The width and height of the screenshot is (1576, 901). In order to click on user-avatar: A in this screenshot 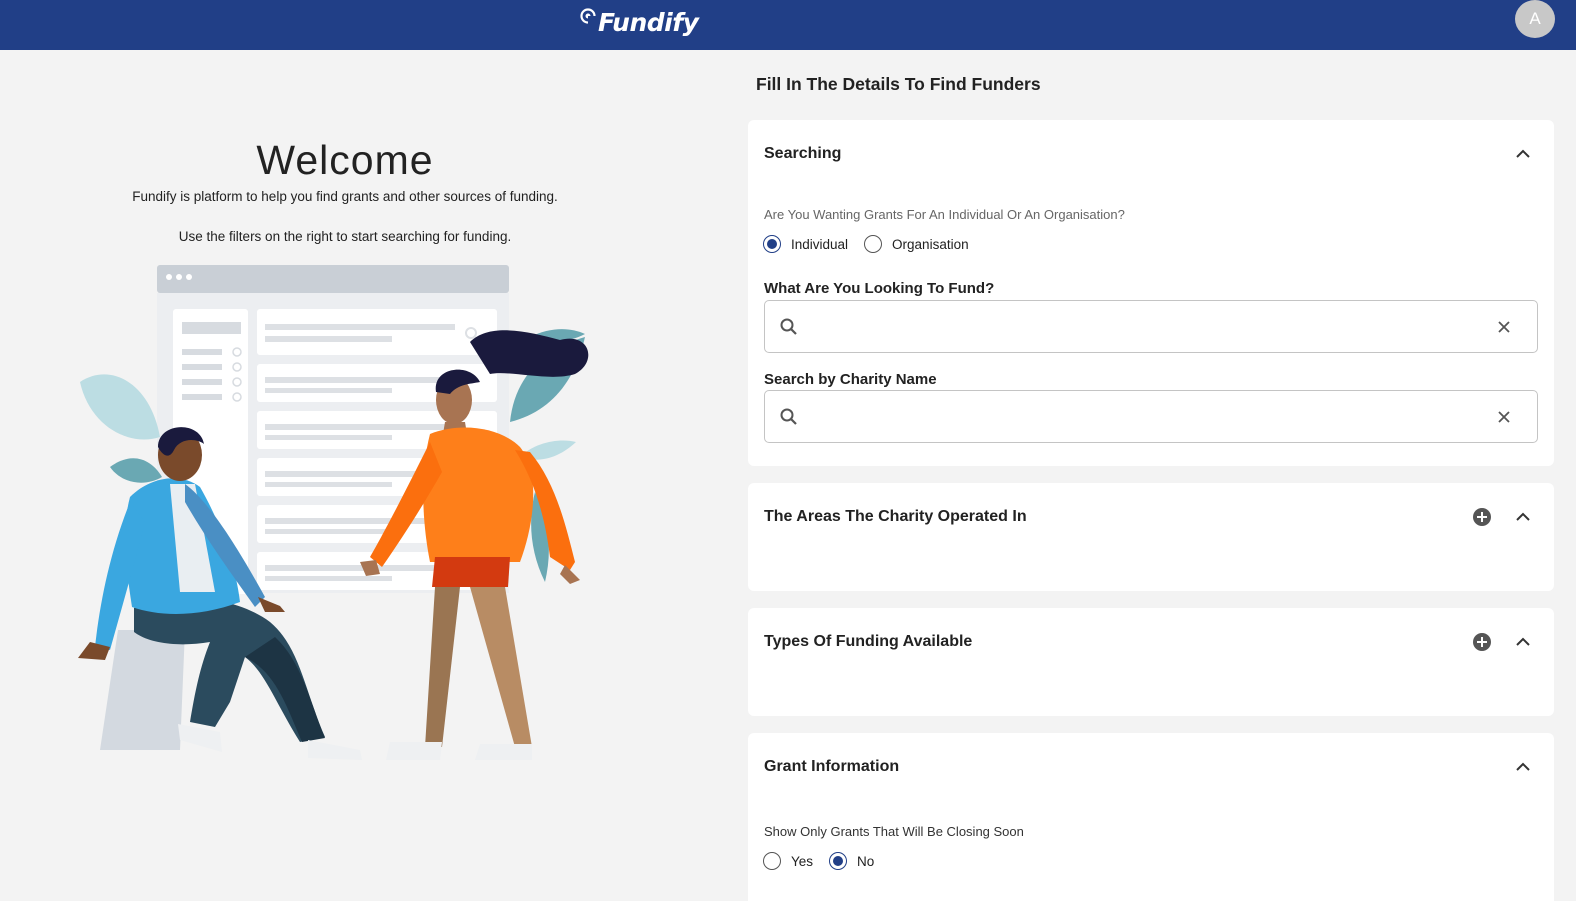, I will do `click(1535, 19)`.